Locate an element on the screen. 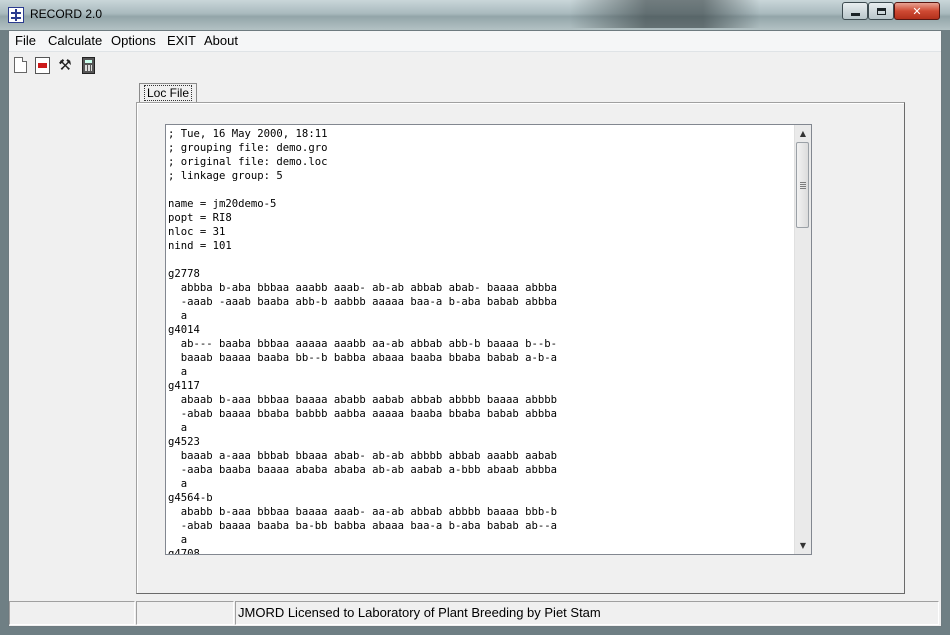 The height and width of the screenshot is (635, 950). text-line: nind = 101 is located at coordinates (200, 246).